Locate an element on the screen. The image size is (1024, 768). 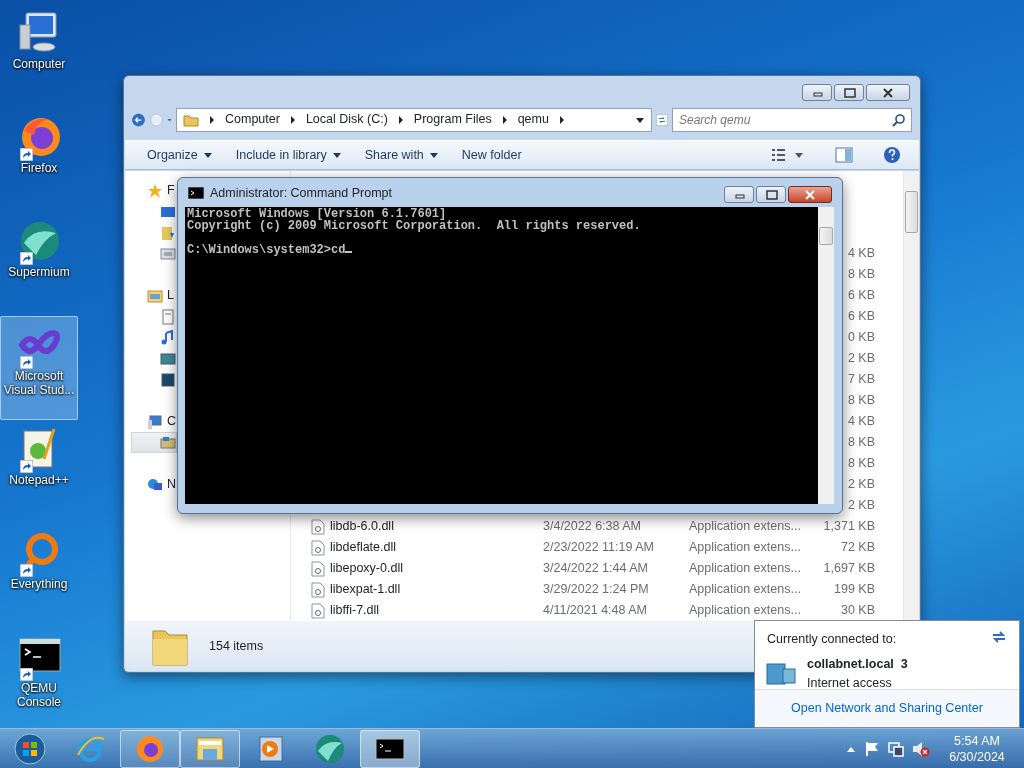
file-name: libdeflate.dll is located at coordinates (363, 547).